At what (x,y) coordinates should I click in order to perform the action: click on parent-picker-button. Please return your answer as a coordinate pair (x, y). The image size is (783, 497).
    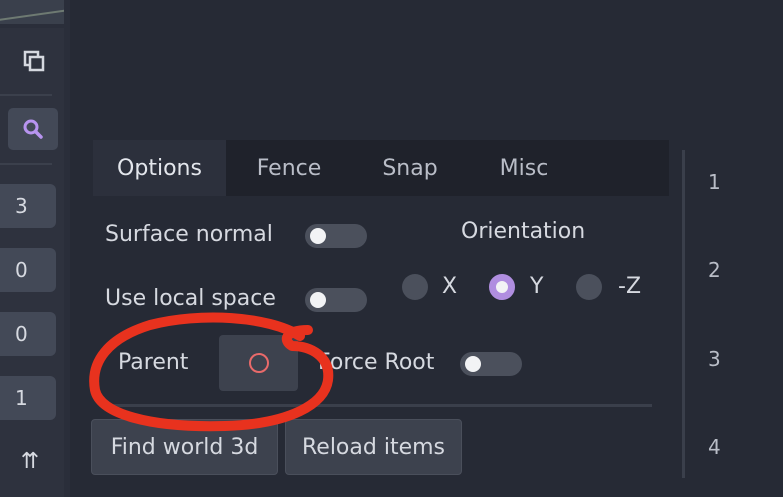
    Looking at the image, I should click on (258, 363).